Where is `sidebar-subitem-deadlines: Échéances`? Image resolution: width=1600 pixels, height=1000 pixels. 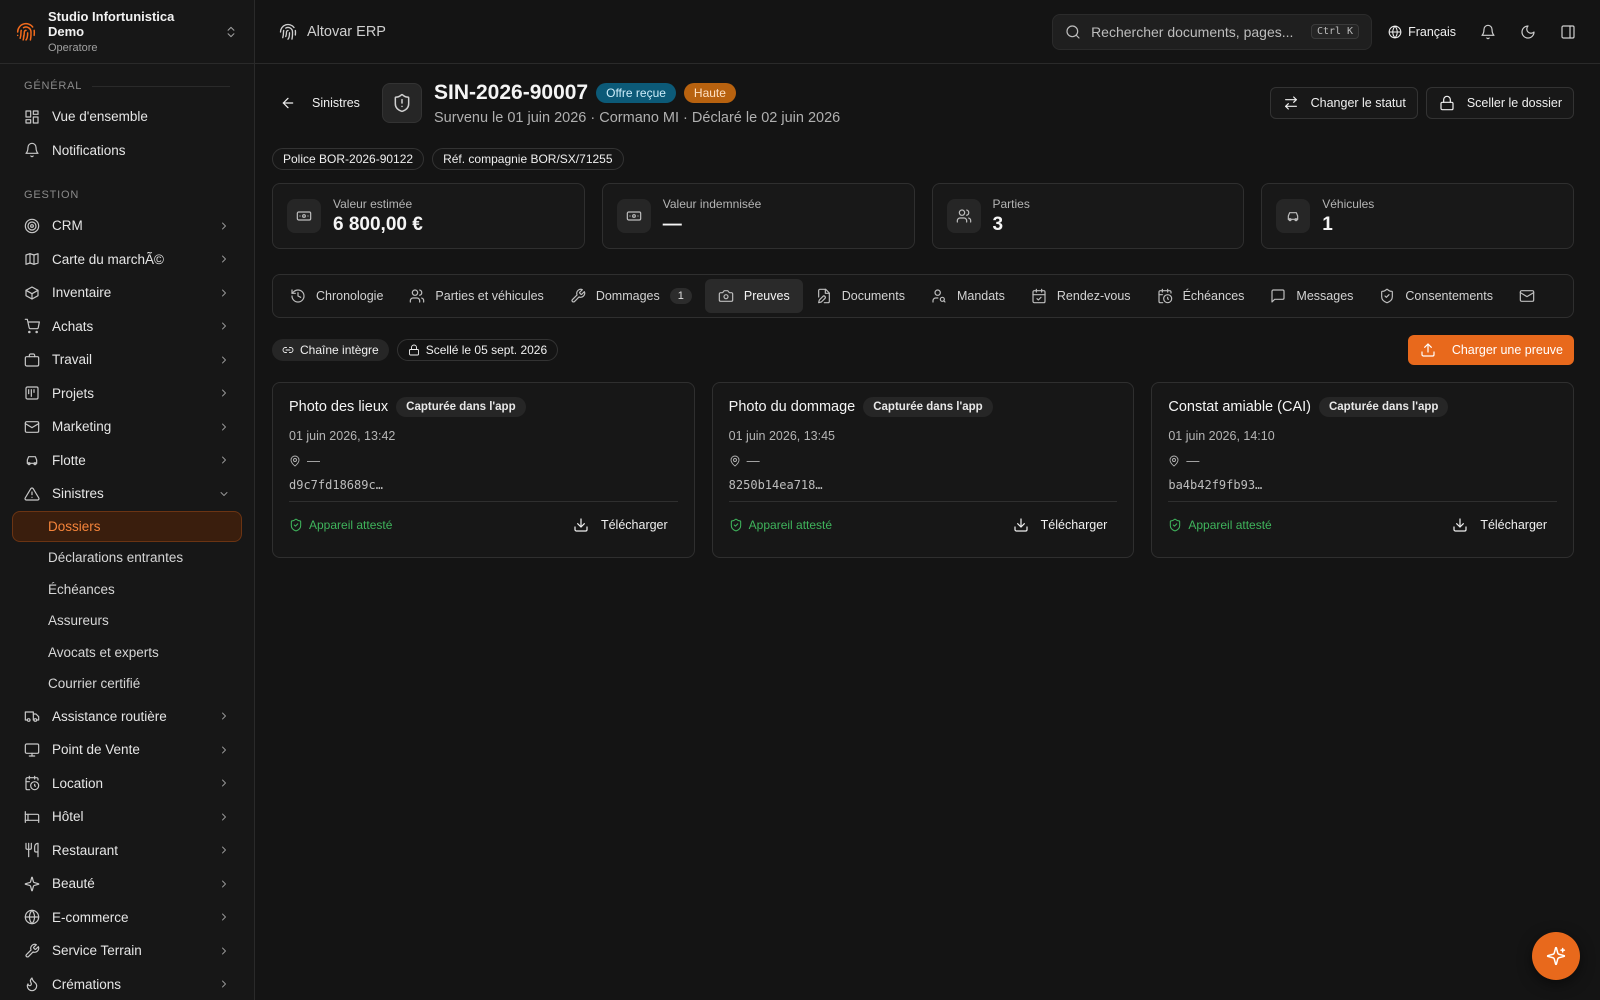 sidebar-subitem-deadlines: Échéances is located at coordinates (127, 590).